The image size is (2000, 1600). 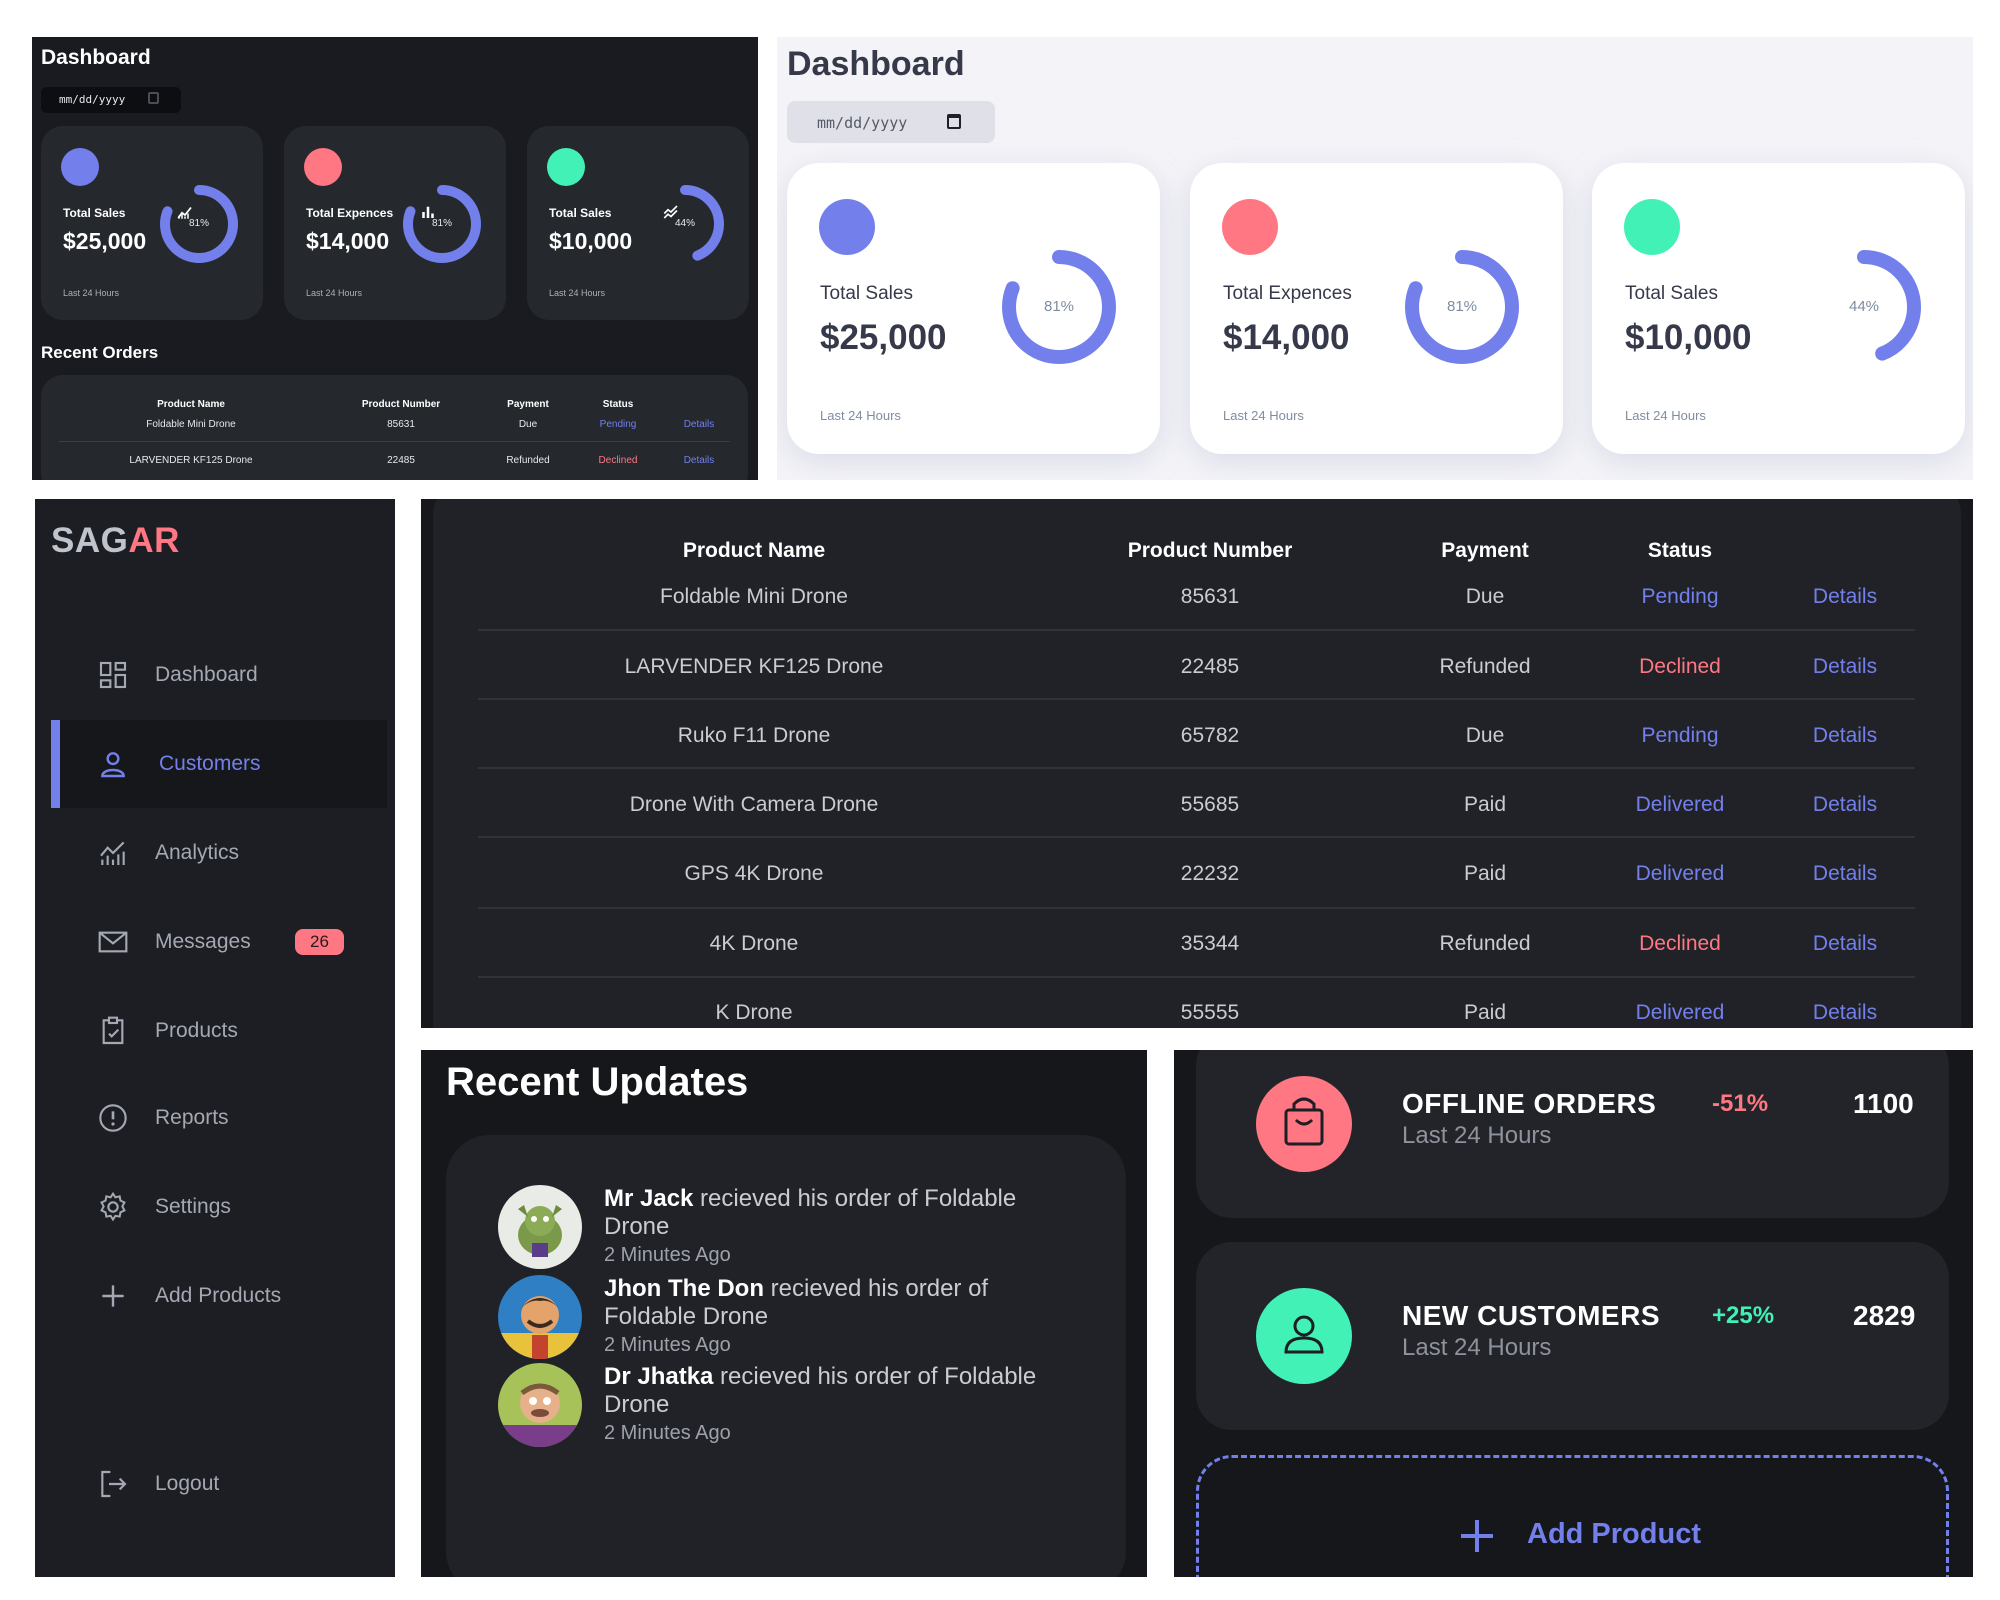 What do you see at coordinates (115, 541) in the screenshot?
I see `logo: SAGAR` at bounding box center [115, 541].